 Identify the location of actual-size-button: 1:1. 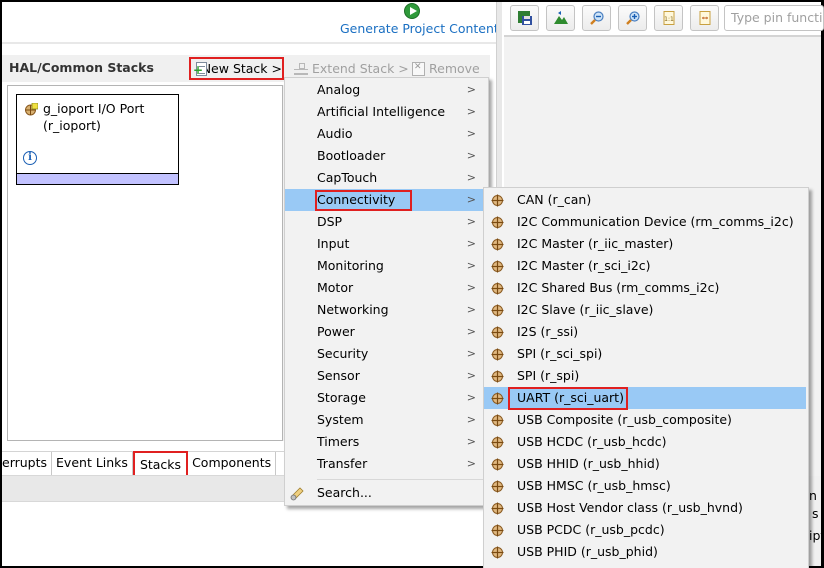
(668, 18).